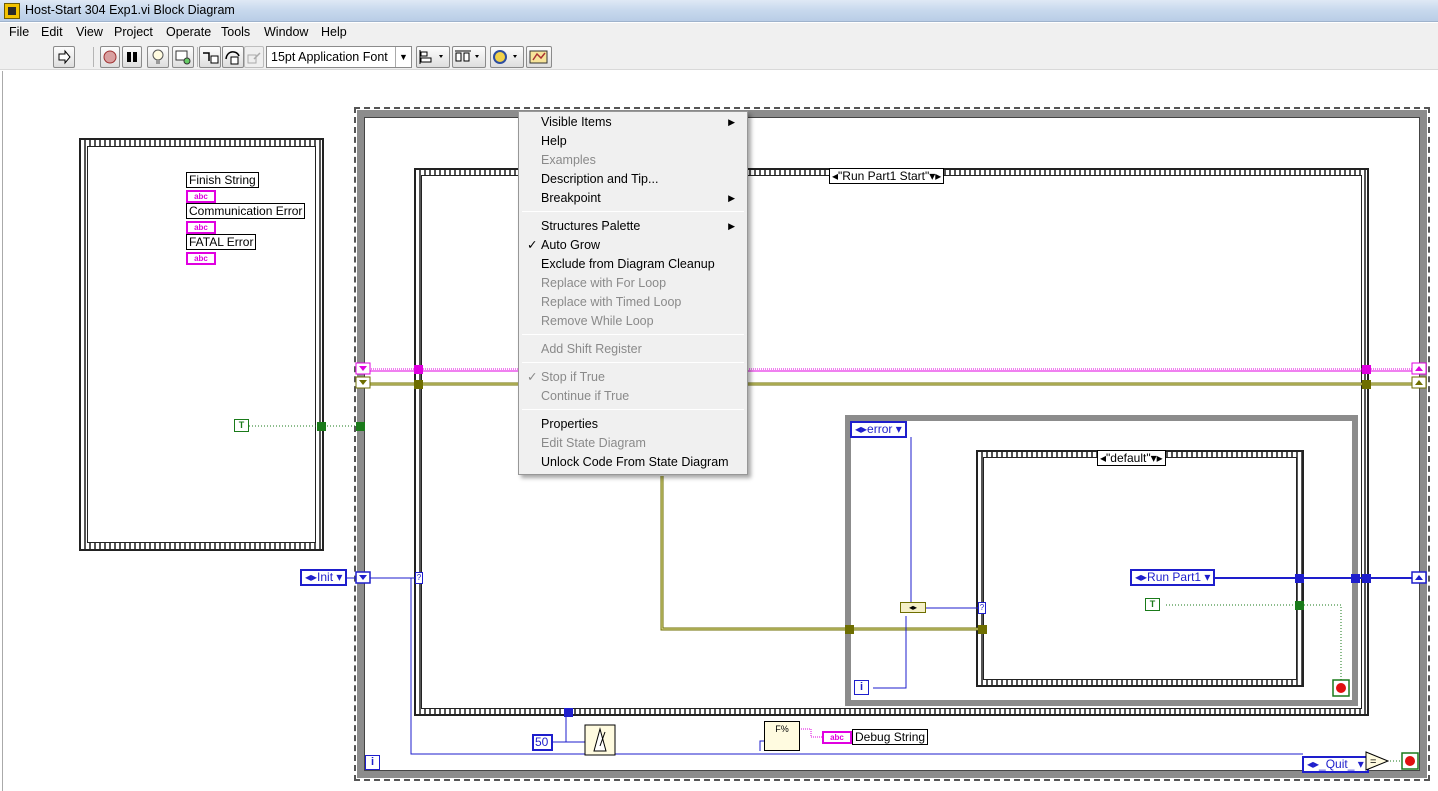 The image size is (1438, 791). What do you see at coordinates (731, 122) in the screenshot?
I see `submenu-arrow-icon: ▶` at bounding box center [731, 122].